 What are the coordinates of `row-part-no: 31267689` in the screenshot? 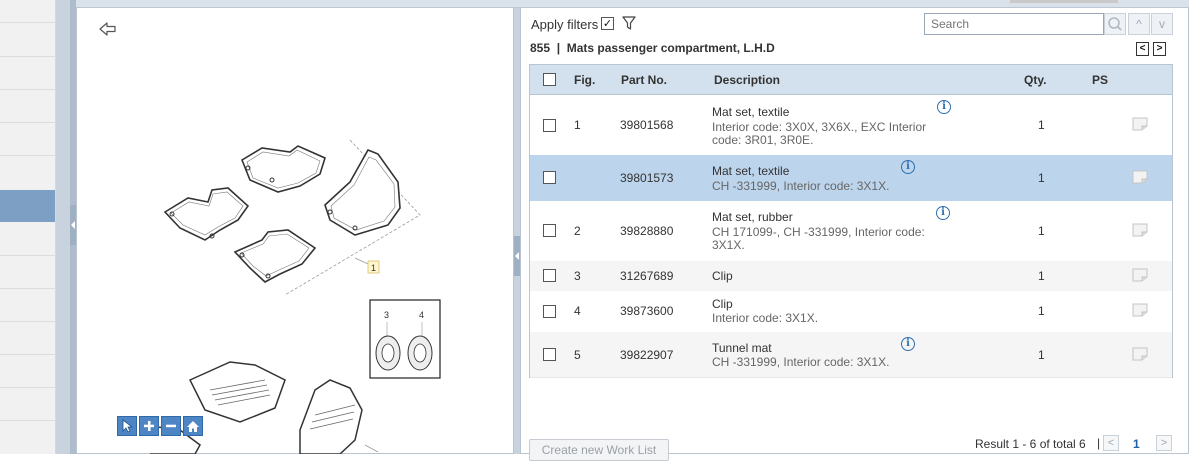 It's located at (647, 276).